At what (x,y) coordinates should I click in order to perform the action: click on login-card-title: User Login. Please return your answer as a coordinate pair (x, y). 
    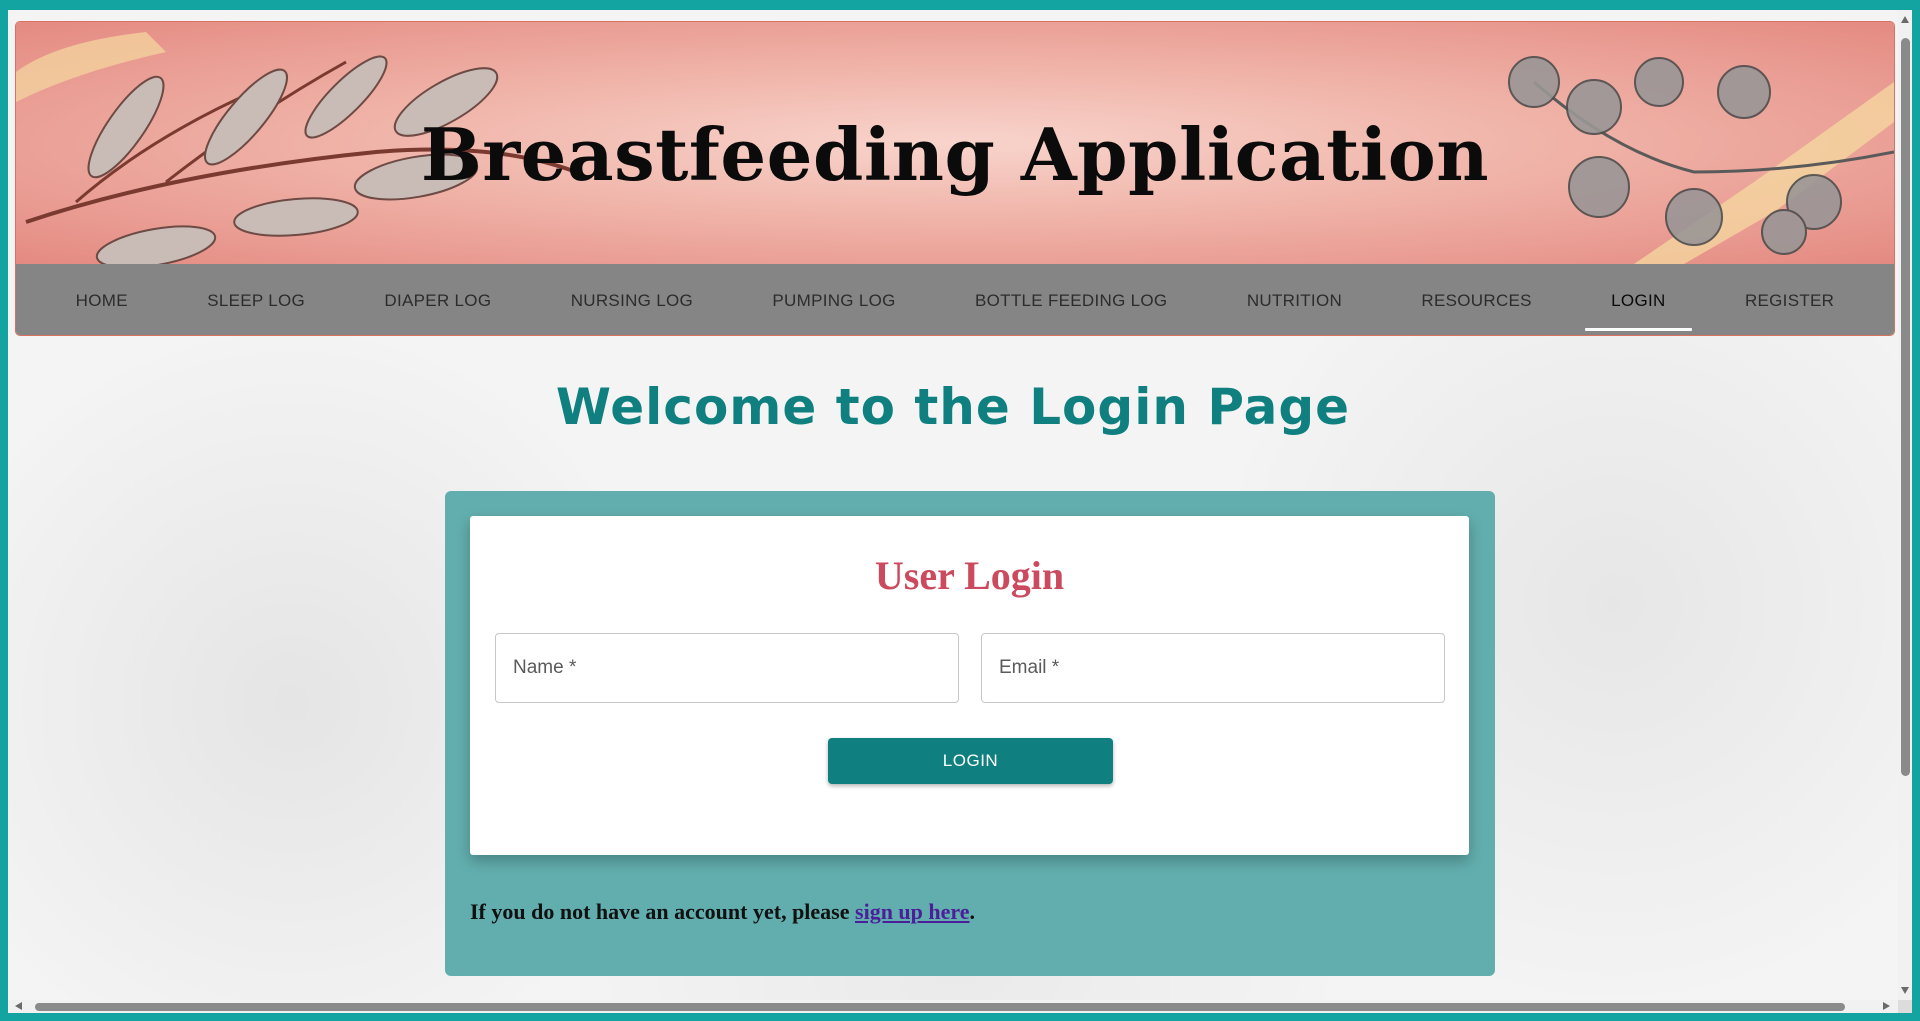
    Looking at the image, I should click on (969, 575).